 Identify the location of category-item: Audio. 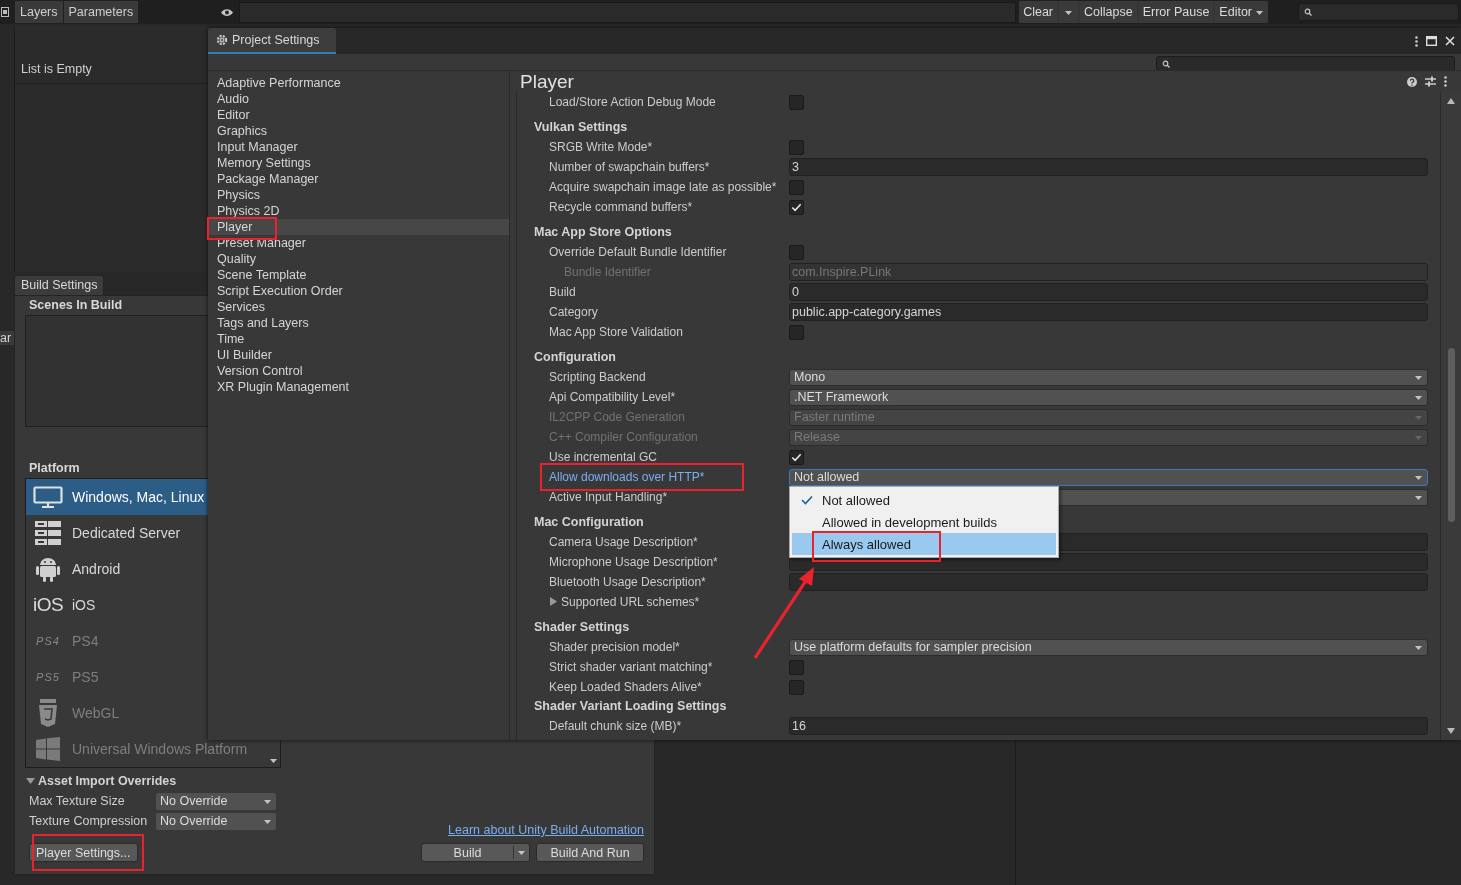
(358, 99).